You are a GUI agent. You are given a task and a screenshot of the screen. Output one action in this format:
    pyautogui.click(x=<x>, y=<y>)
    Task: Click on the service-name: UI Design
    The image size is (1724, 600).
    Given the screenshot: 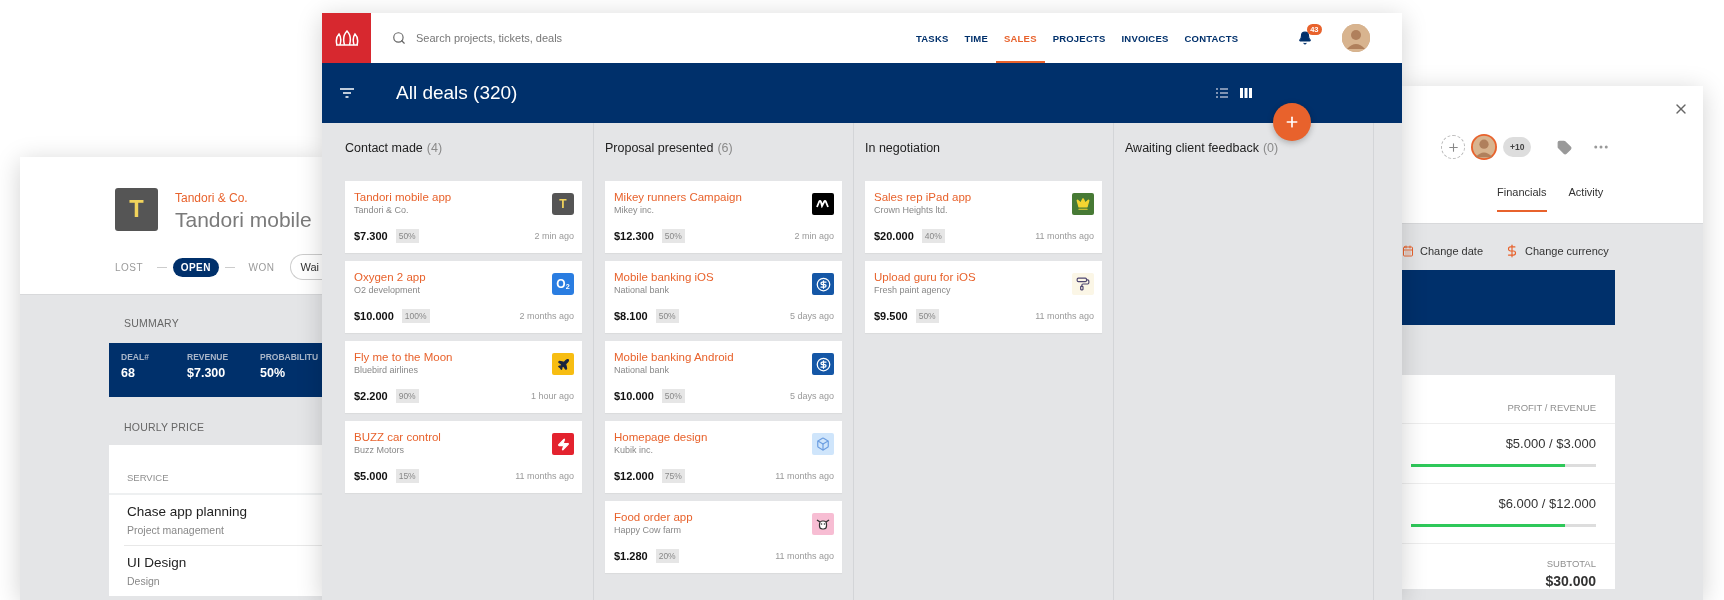 What is the action you would take?
    pyautogui.click(x=157, y=562)
    